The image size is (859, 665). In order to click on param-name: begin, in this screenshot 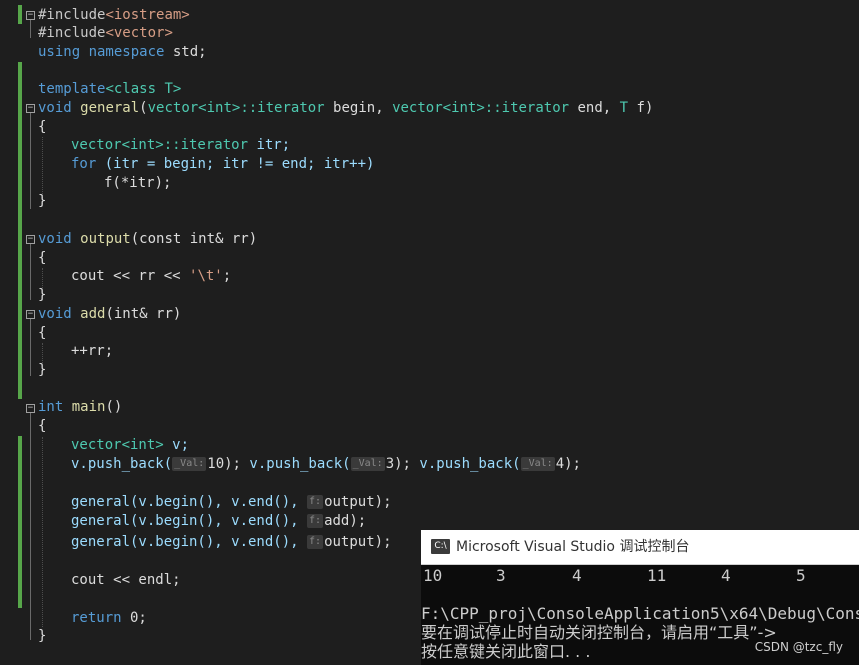, I will do `click(358, 108)`.